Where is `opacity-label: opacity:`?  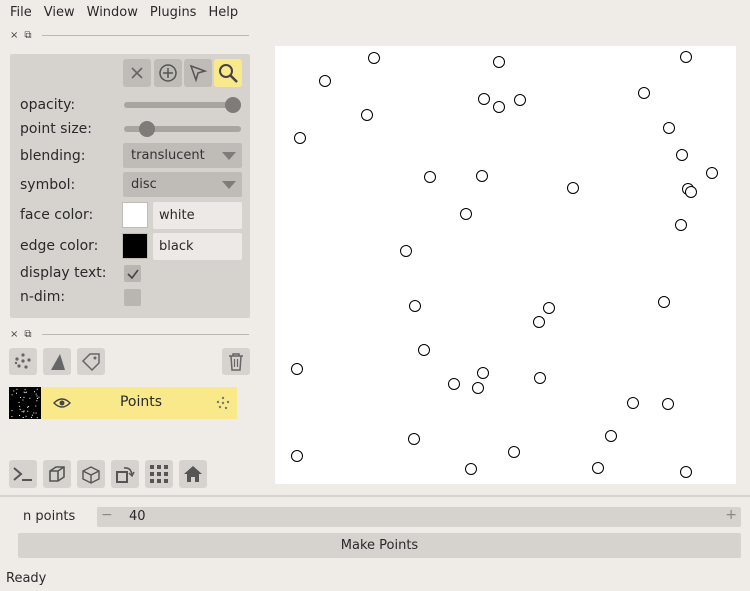 opacity-label: opacity: is located at coordinates (48, 105).